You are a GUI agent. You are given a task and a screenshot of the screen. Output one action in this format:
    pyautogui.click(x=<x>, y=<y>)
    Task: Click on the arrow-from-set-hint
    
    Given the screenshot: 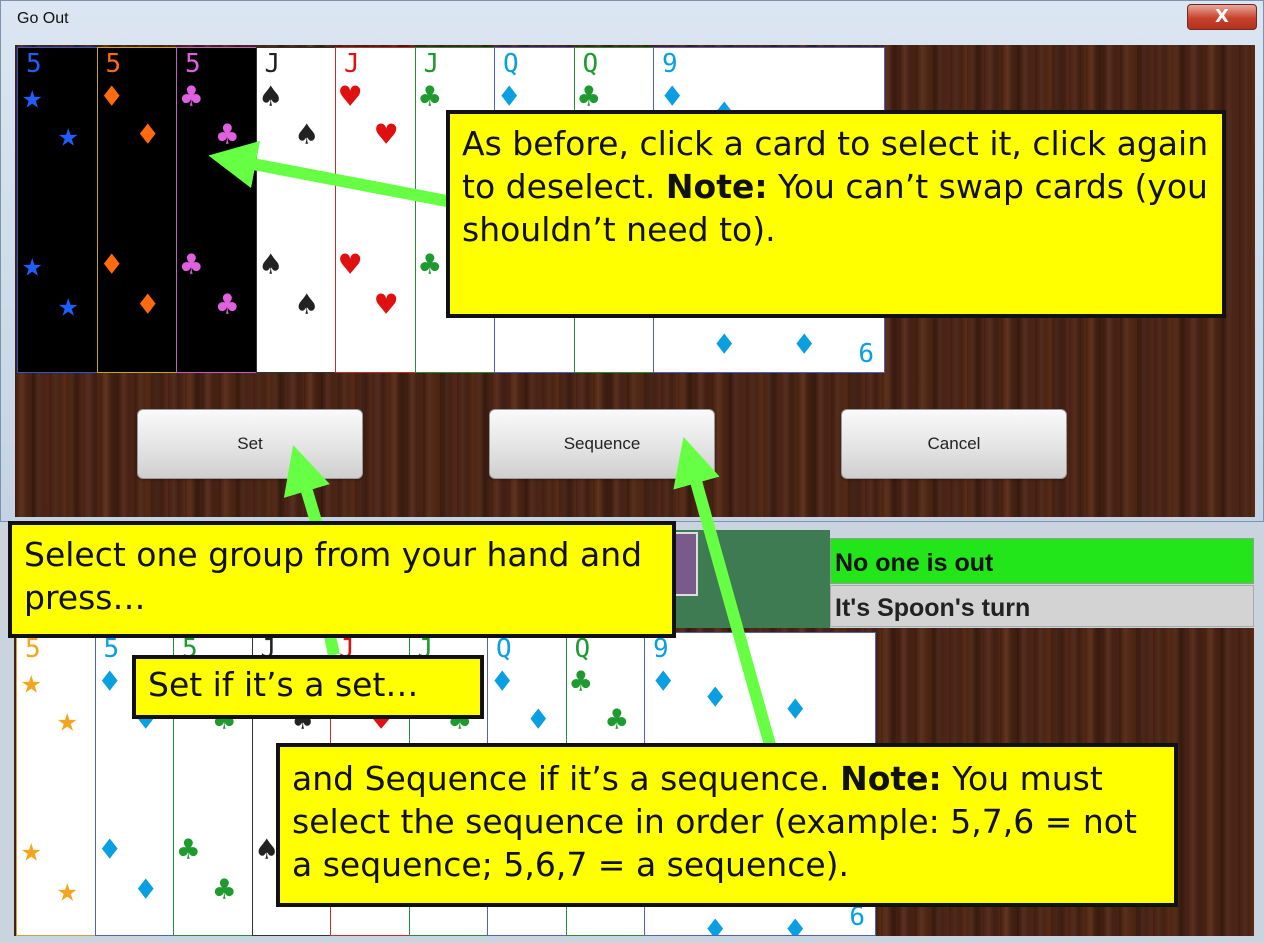 What is the action you would take?
    pyautogui.click(x=332, y=645)
    